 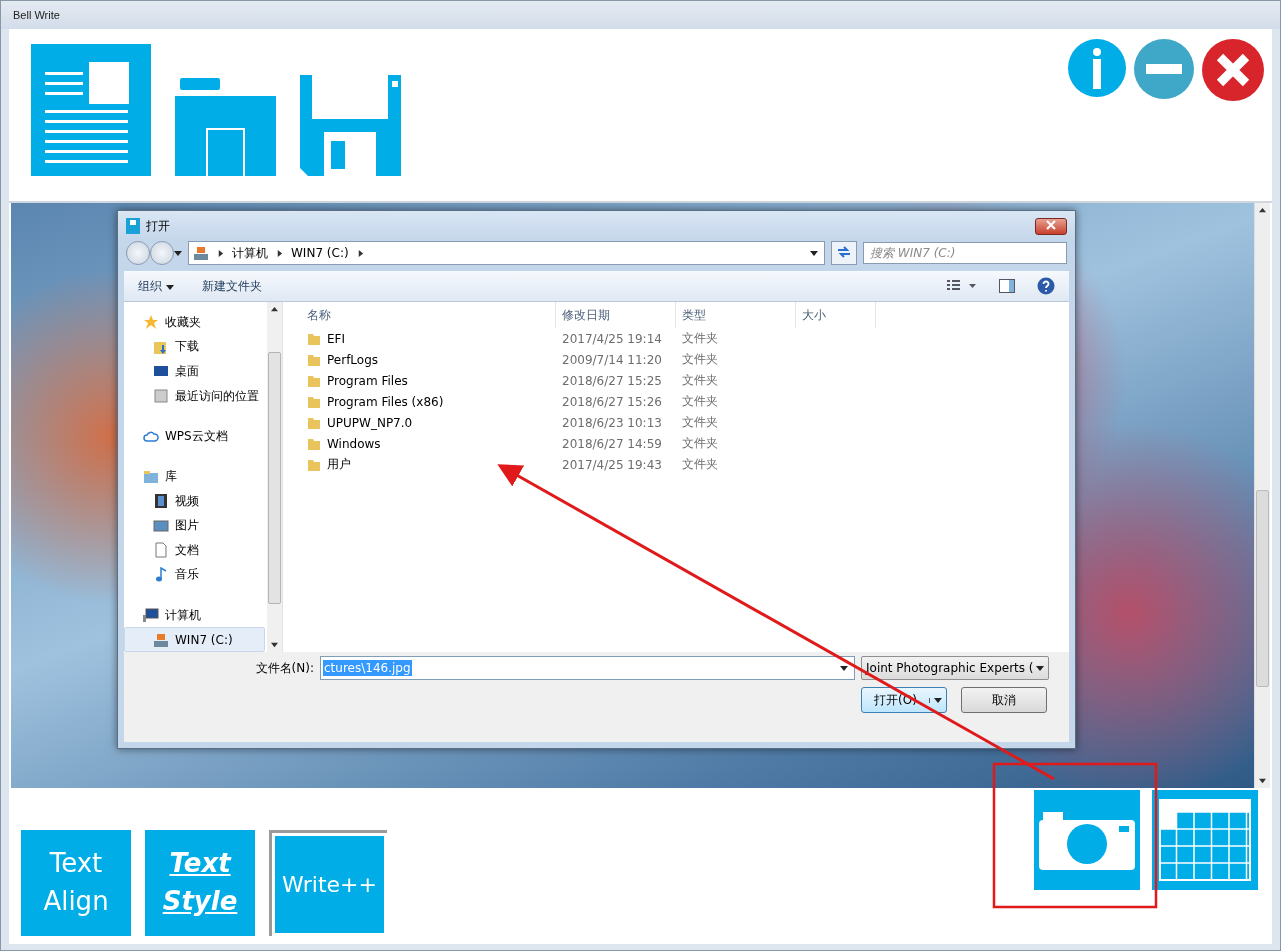 I want to click on nav-item: 桌面, so click(x=194, y=371).